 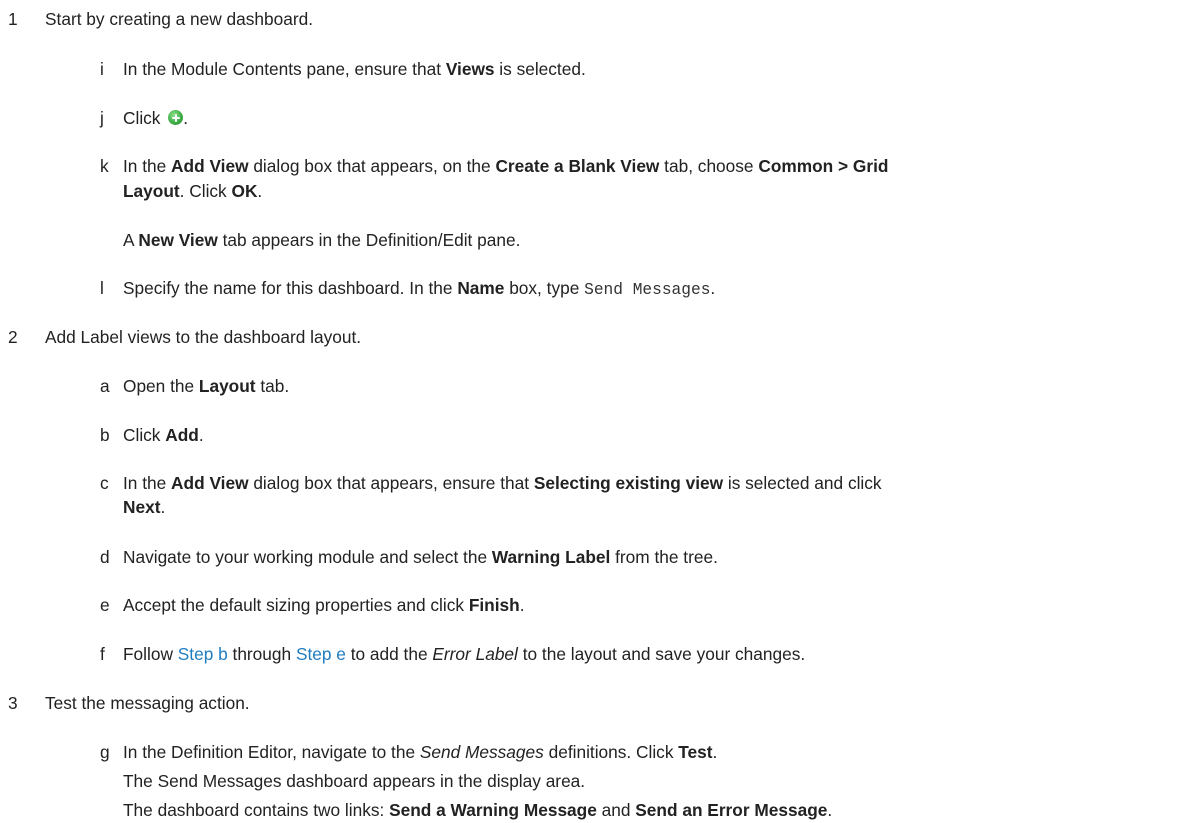 What do you see at coordinates (13, 337) in the screenshot?
I see `step-2-number: 2` at bounding box center [13, 337].